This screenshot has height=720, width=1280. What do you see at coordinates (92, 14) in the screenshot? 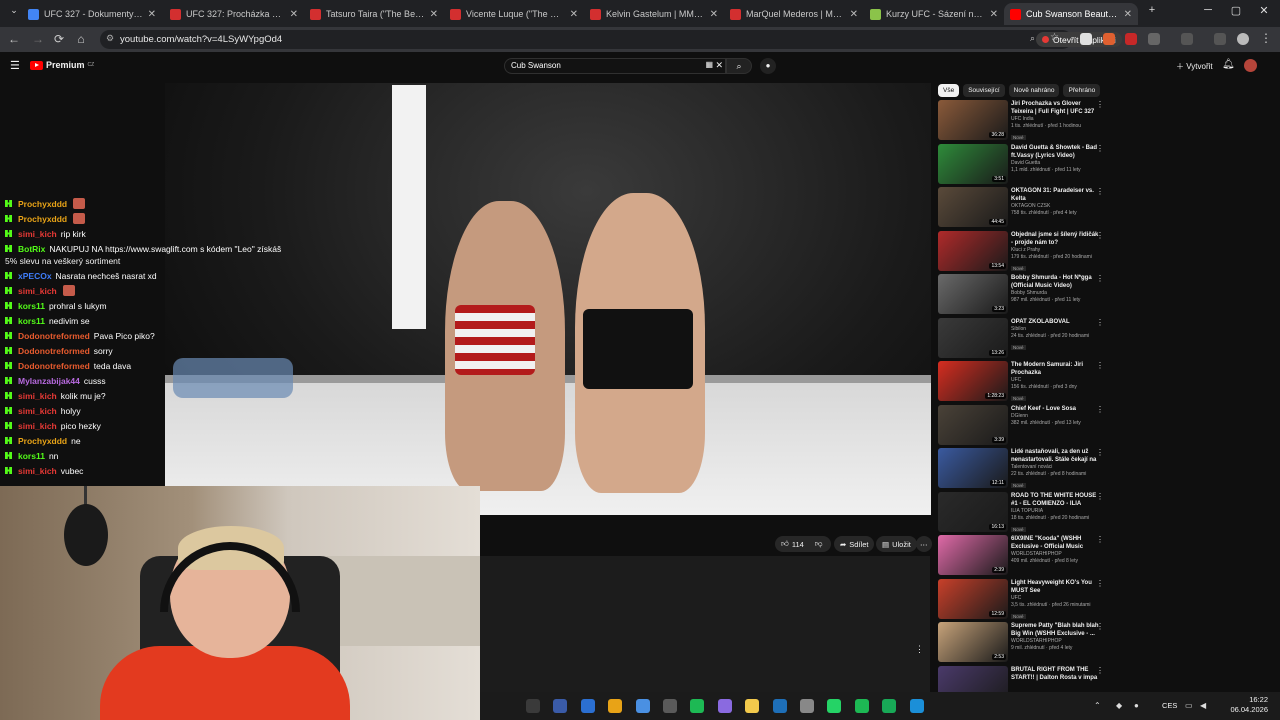
I see `browser-tab: UFC 327 - Dokumenty Goog ✕` at bounding box center [92, 14].